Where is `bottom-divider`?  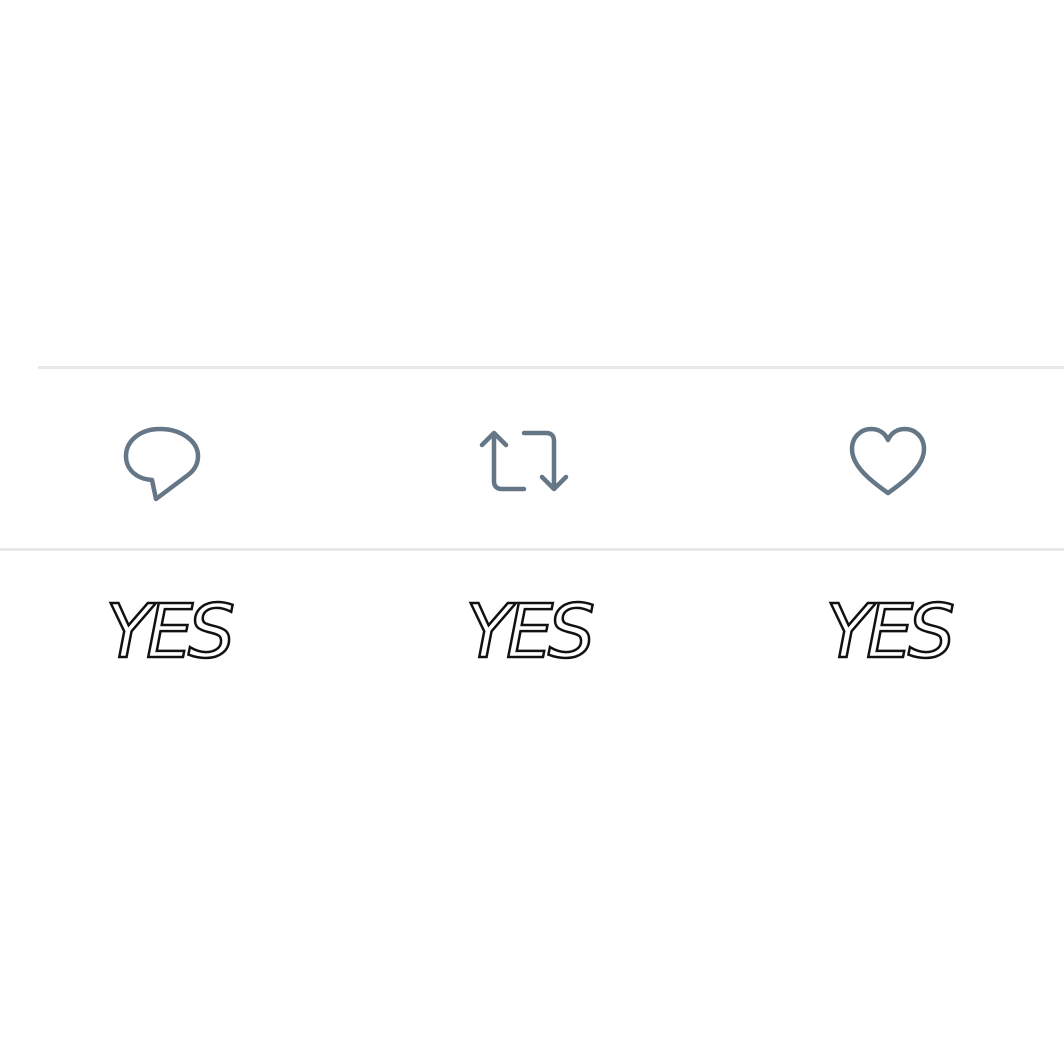
bottom-divider is located at coordinates (532, 549).